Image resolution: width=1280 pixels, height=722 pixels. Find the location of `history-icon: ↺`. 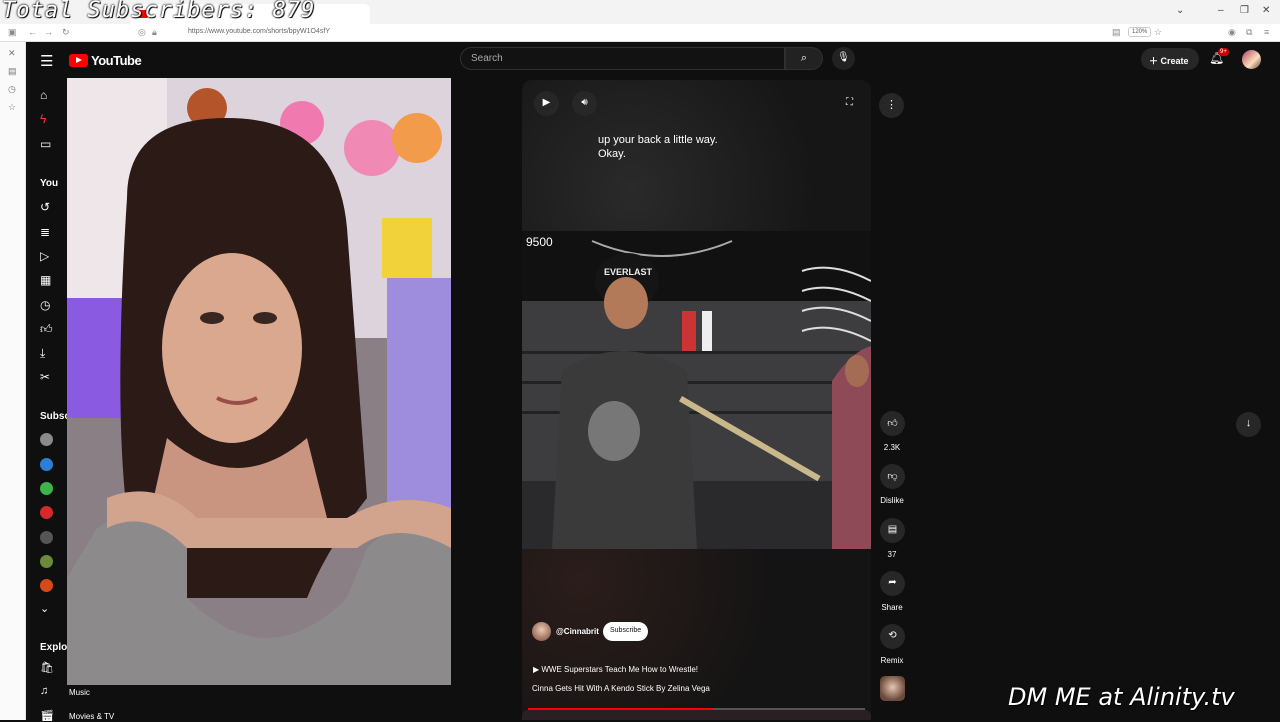

history-icon: ↺ is located at coordinates (45, 207).